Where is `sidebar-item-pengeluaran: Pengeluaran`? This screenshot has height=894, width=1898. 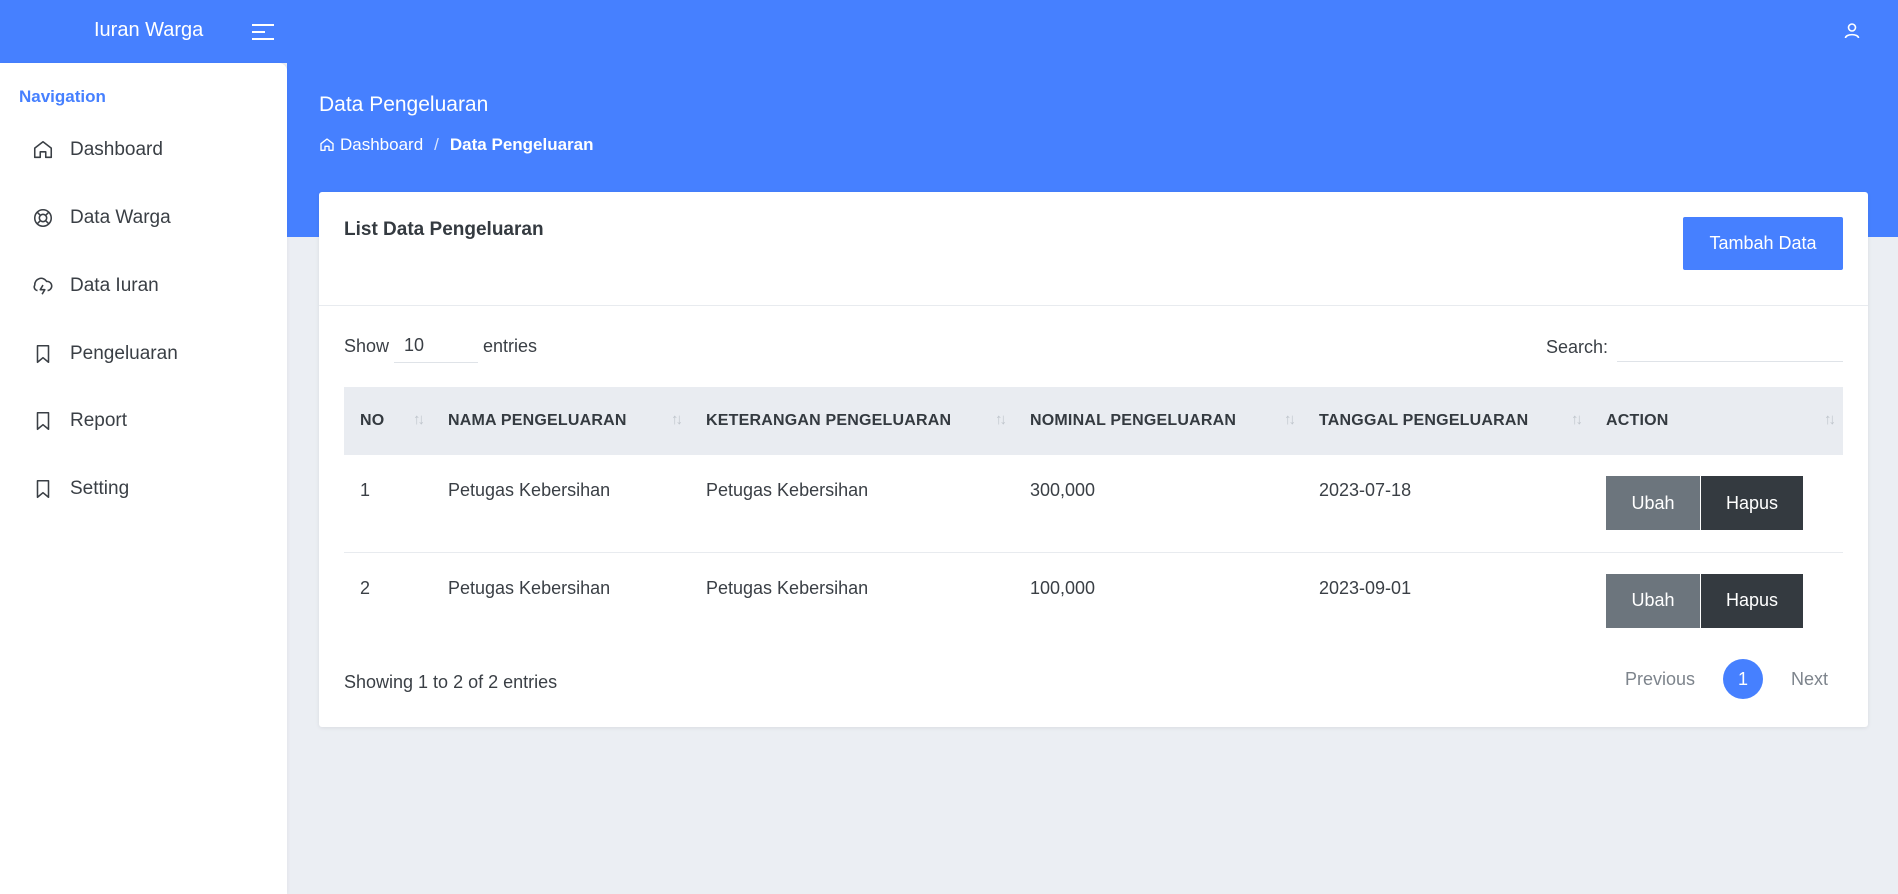
sidebar-item-pengeluaran: Pengeluaran is located at coordinates (105, 354).